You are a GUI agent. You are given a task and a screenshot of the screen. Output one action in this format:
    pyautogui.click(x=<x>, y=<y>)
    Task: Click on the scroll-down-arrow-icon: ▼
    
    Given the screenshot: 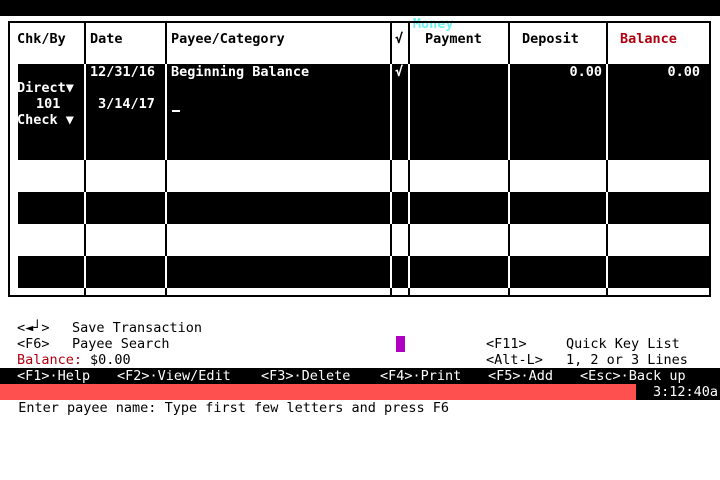 What is the action you would take?
    pyautogui.click(x=705, y=264)
    